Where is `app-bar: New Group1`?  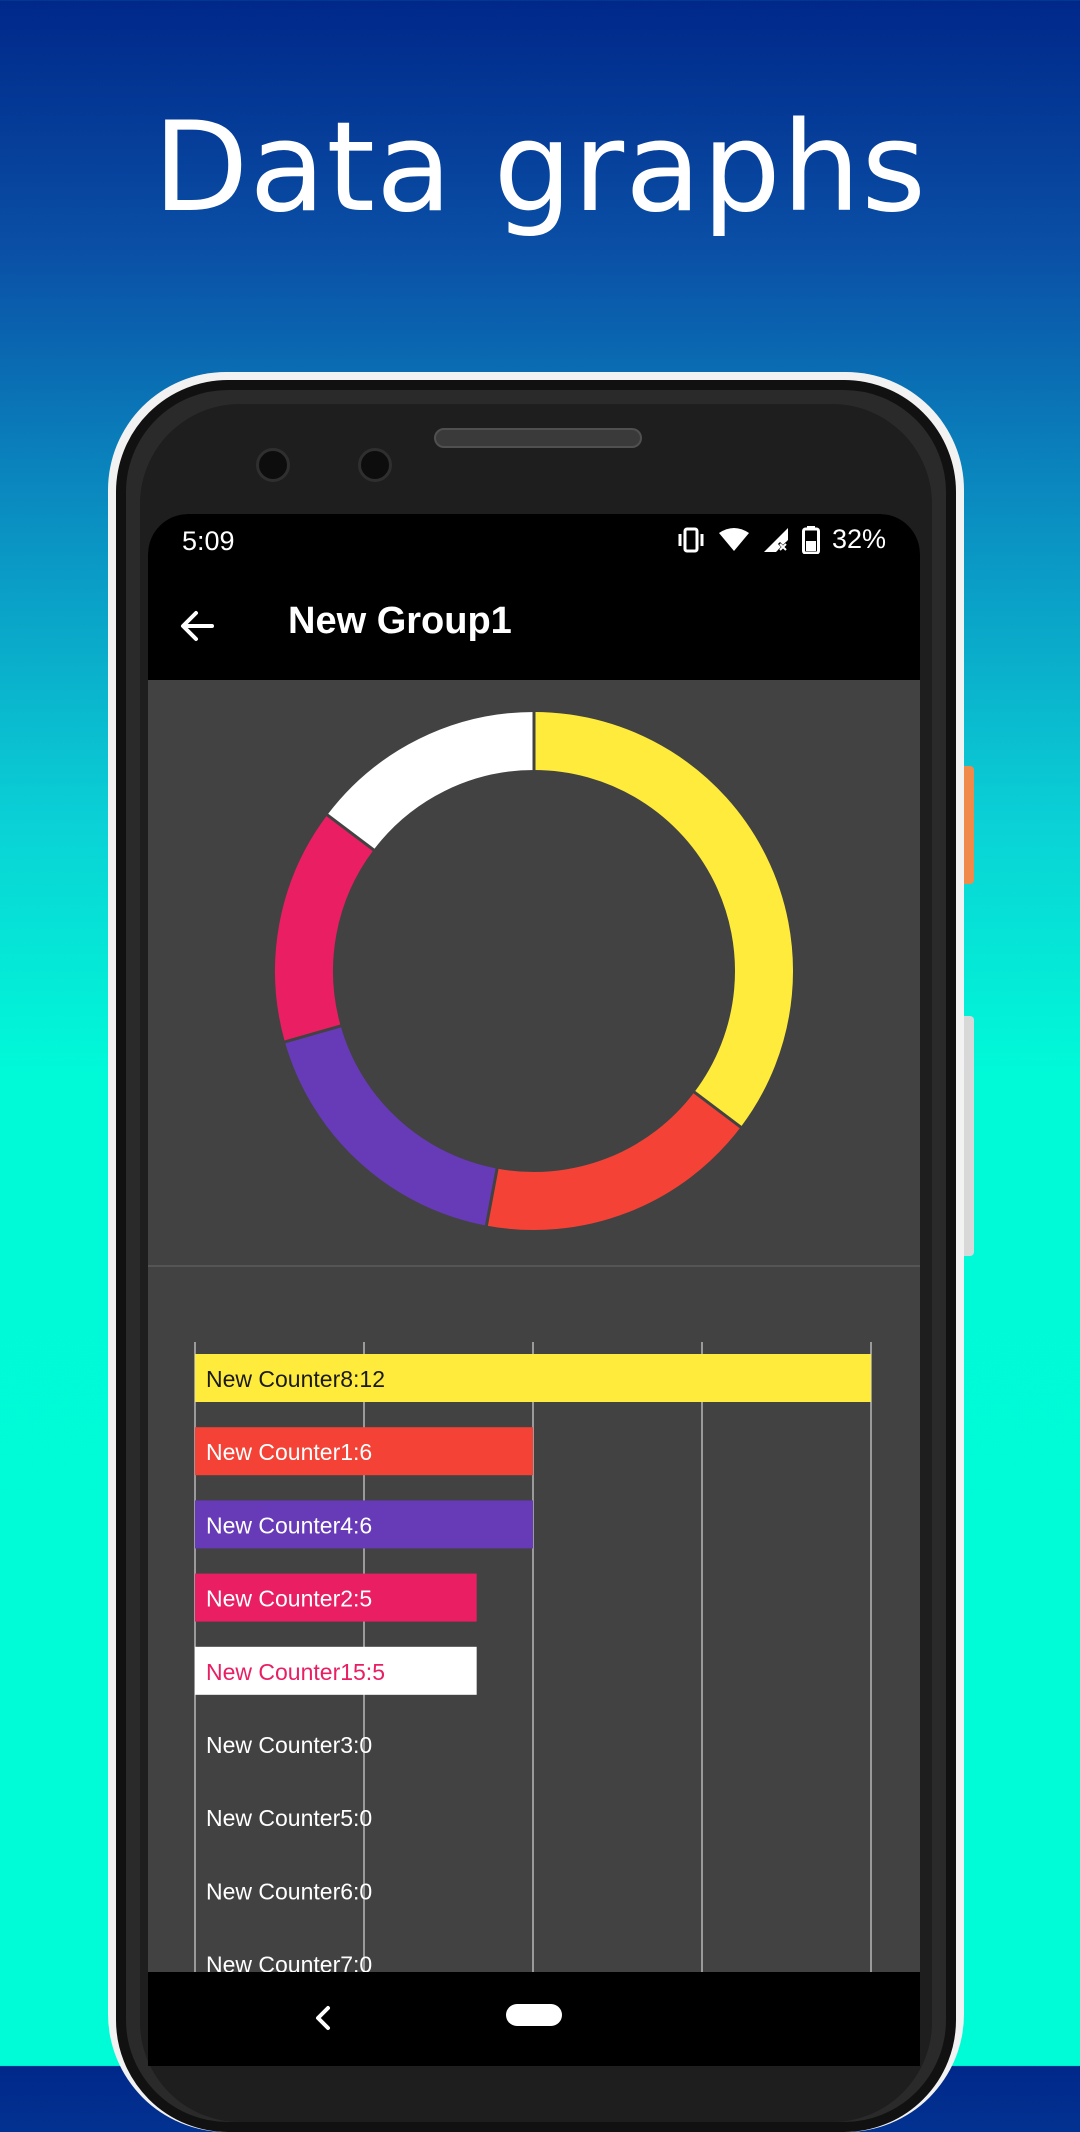 app-bar: New Group1 is located at coordinates (534, 625).